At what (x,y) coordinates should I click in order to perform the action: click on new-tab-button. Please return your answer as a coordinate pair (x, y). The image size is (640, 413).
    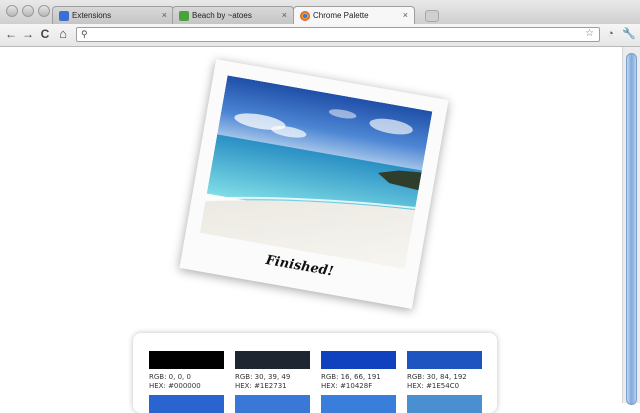
    Looking at the image, I should click on (432, 16).